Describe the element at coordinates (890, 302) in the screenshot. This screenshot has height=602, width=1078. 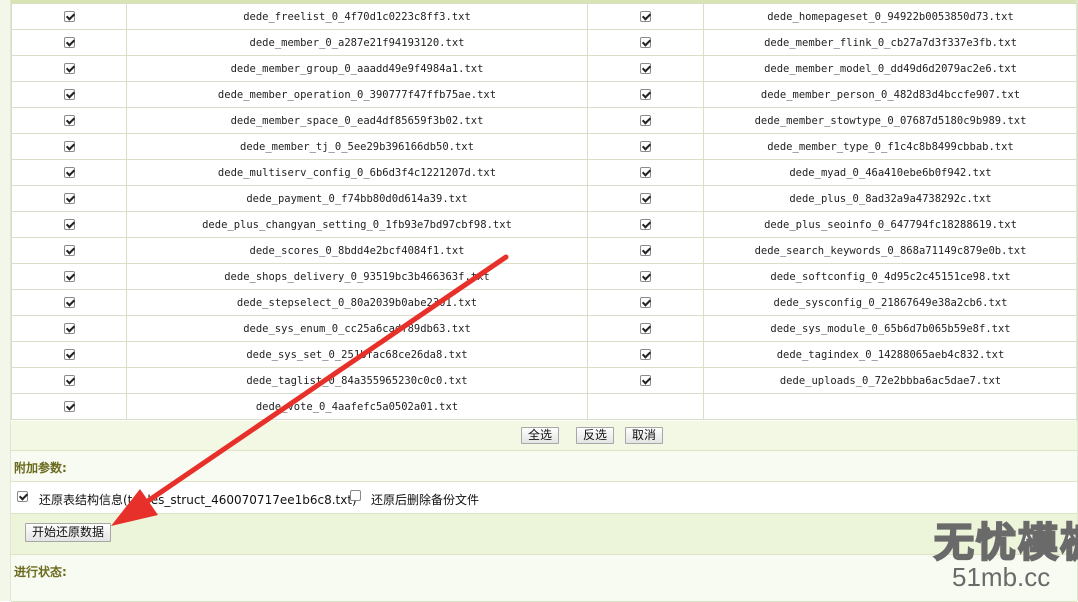
I see `file-name-cell: dede_sysconfig_0_21867649e38a2cb6.txt` at that location.